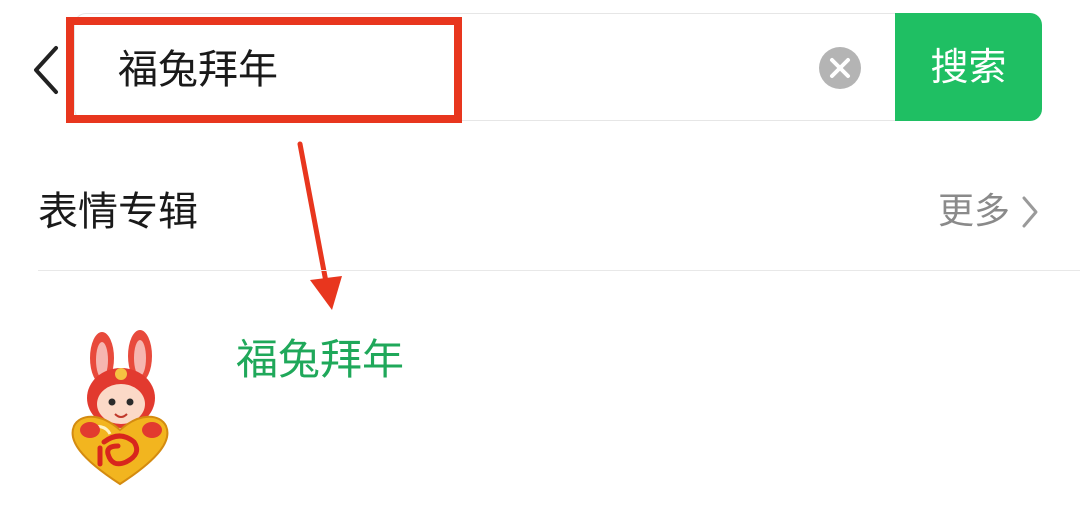 Image resolution: width=1080 pixels, height=524 pixels. Describe the element at coordinates (968, 67) in the screenshot. I see `search-button: 搜索` at that location.